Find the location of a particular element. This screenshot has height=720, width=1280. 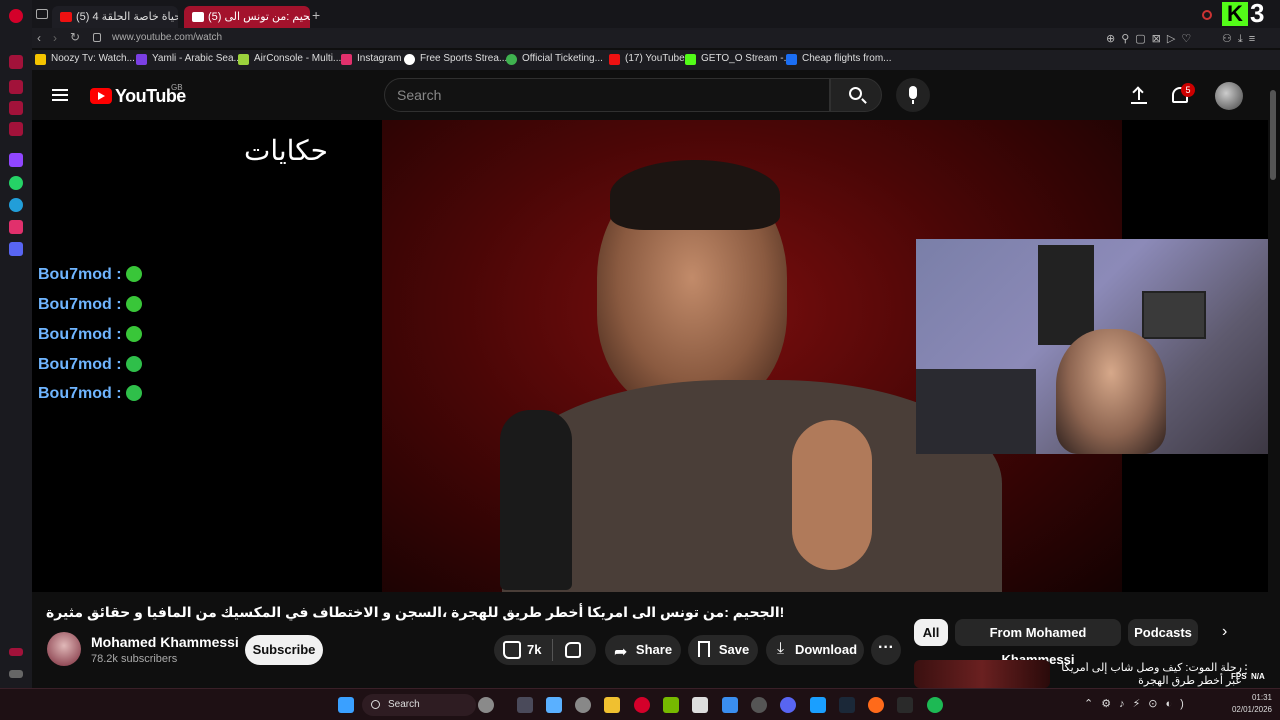

chip-from-channel: From Mohamed Khammessi is located at coordinates (1038, 643).